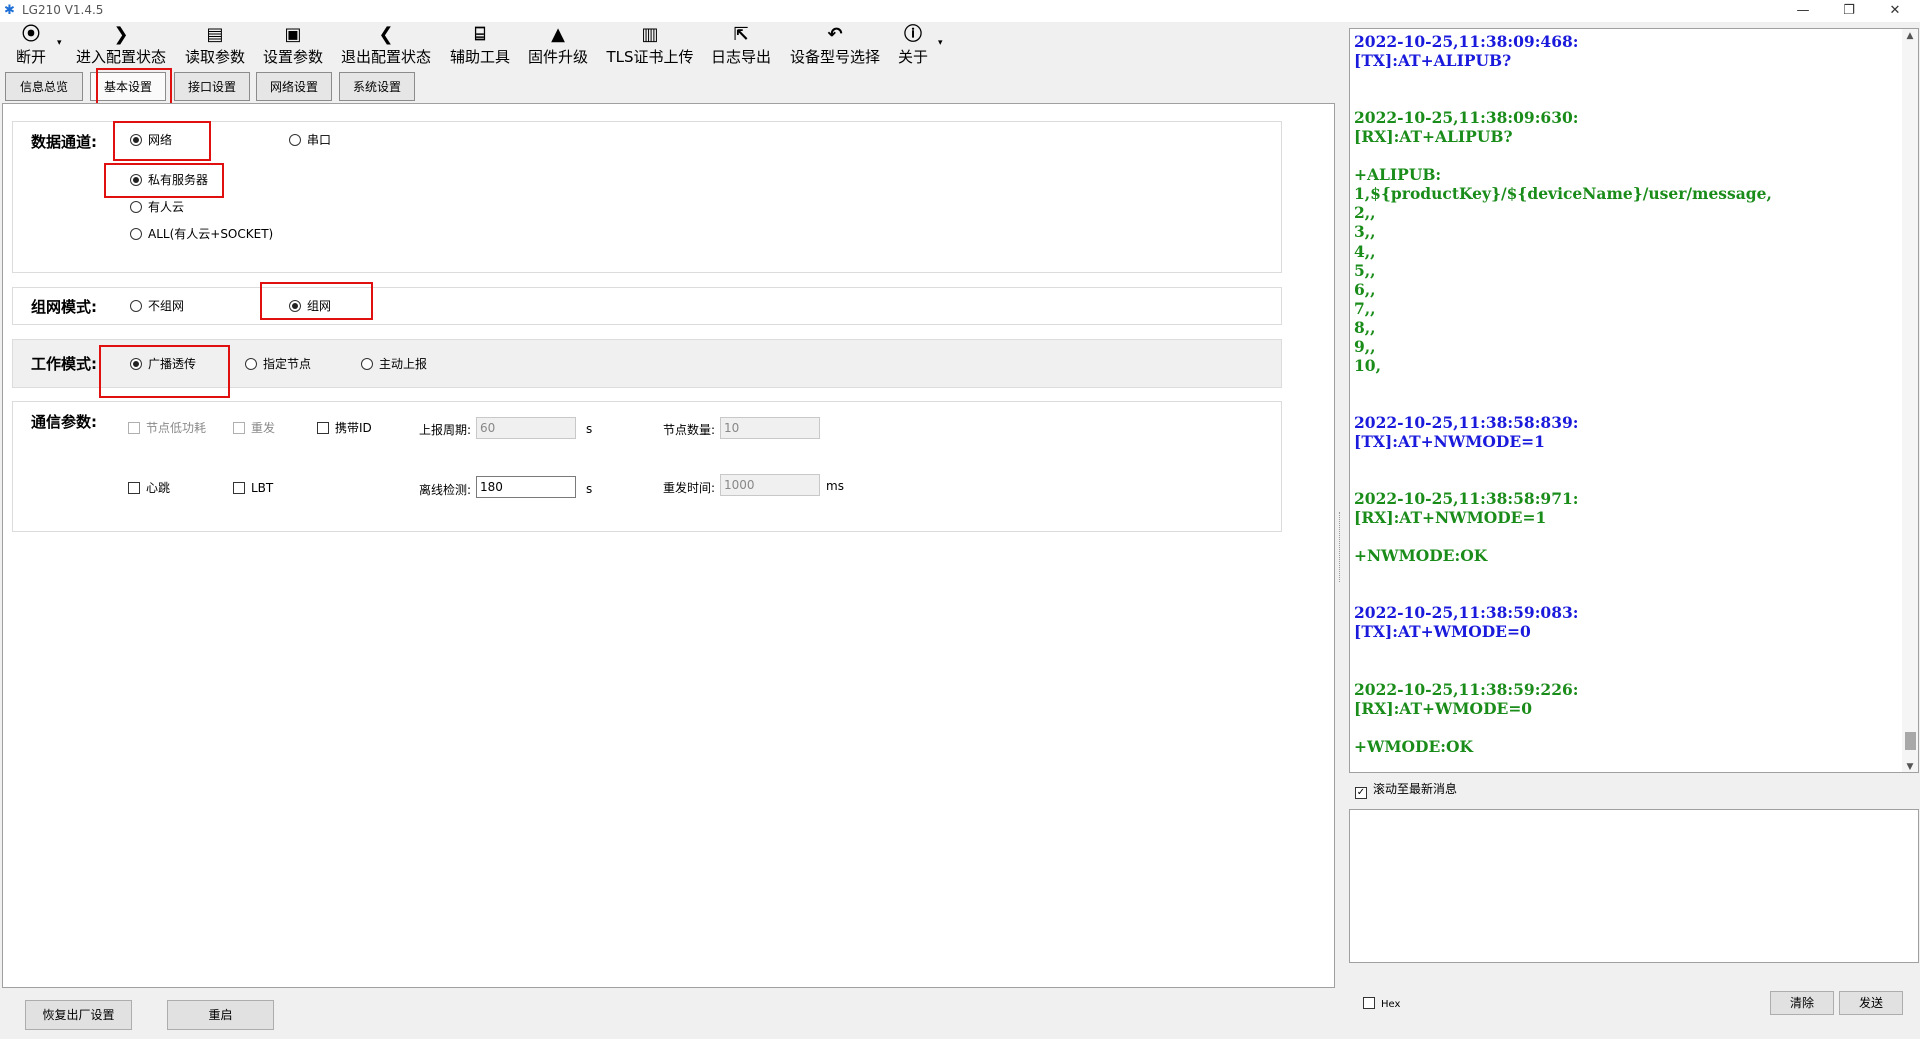  What do you see at coordinates (262, 488) in the screenshot?
I see `lbt-label: LBT` at bounding box center [262, 488].